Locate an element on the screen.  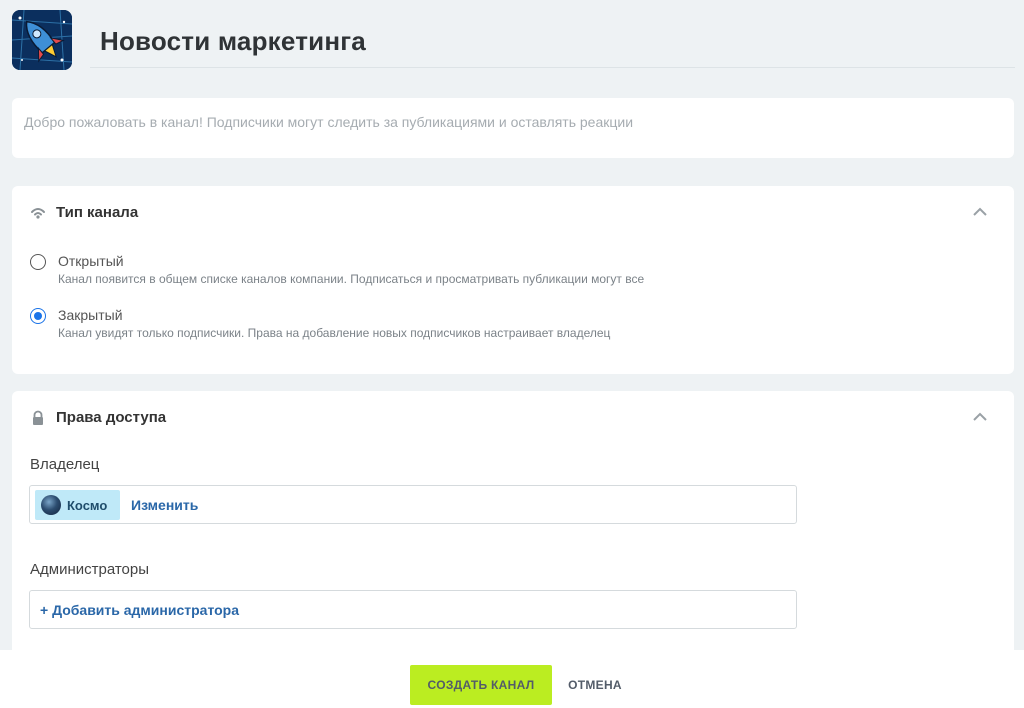
footer-bar: СОЗДАТЬ КАНАЛ ОТМЕНА is located at coordinates (512, 679).